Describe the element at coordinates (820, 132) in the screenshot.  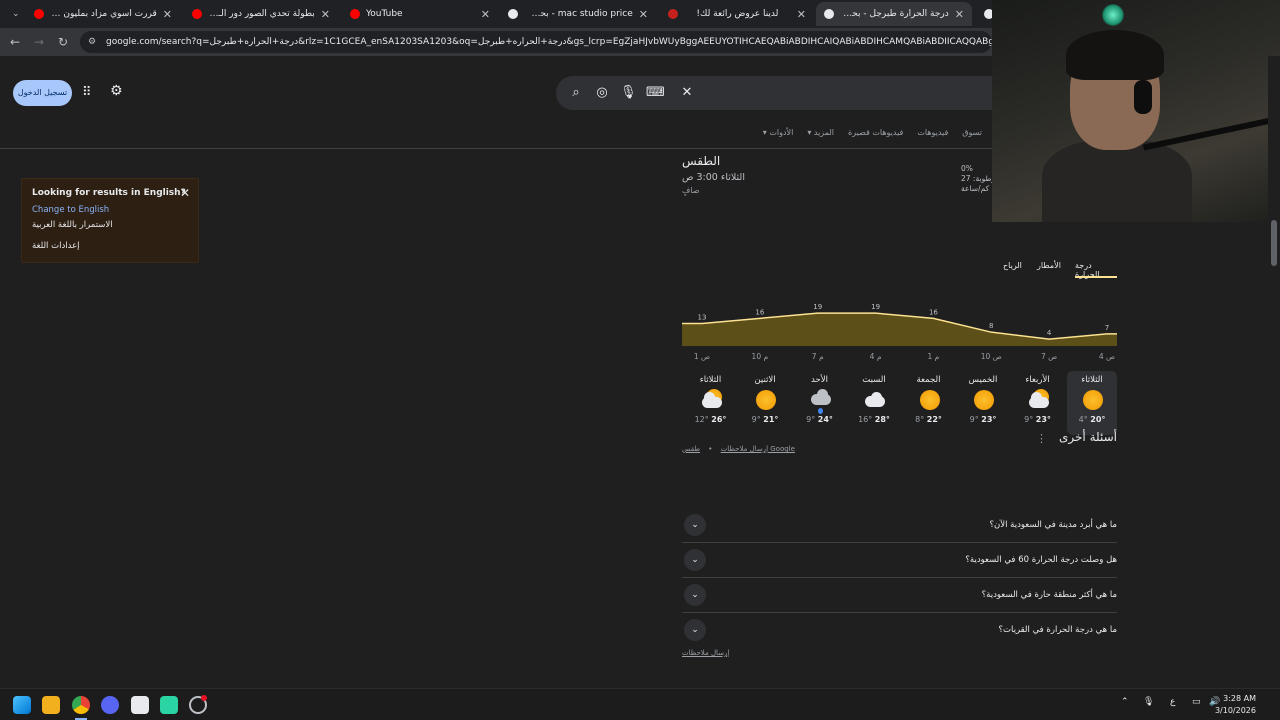
I see `tab-more: المزيد ▾` at that location.